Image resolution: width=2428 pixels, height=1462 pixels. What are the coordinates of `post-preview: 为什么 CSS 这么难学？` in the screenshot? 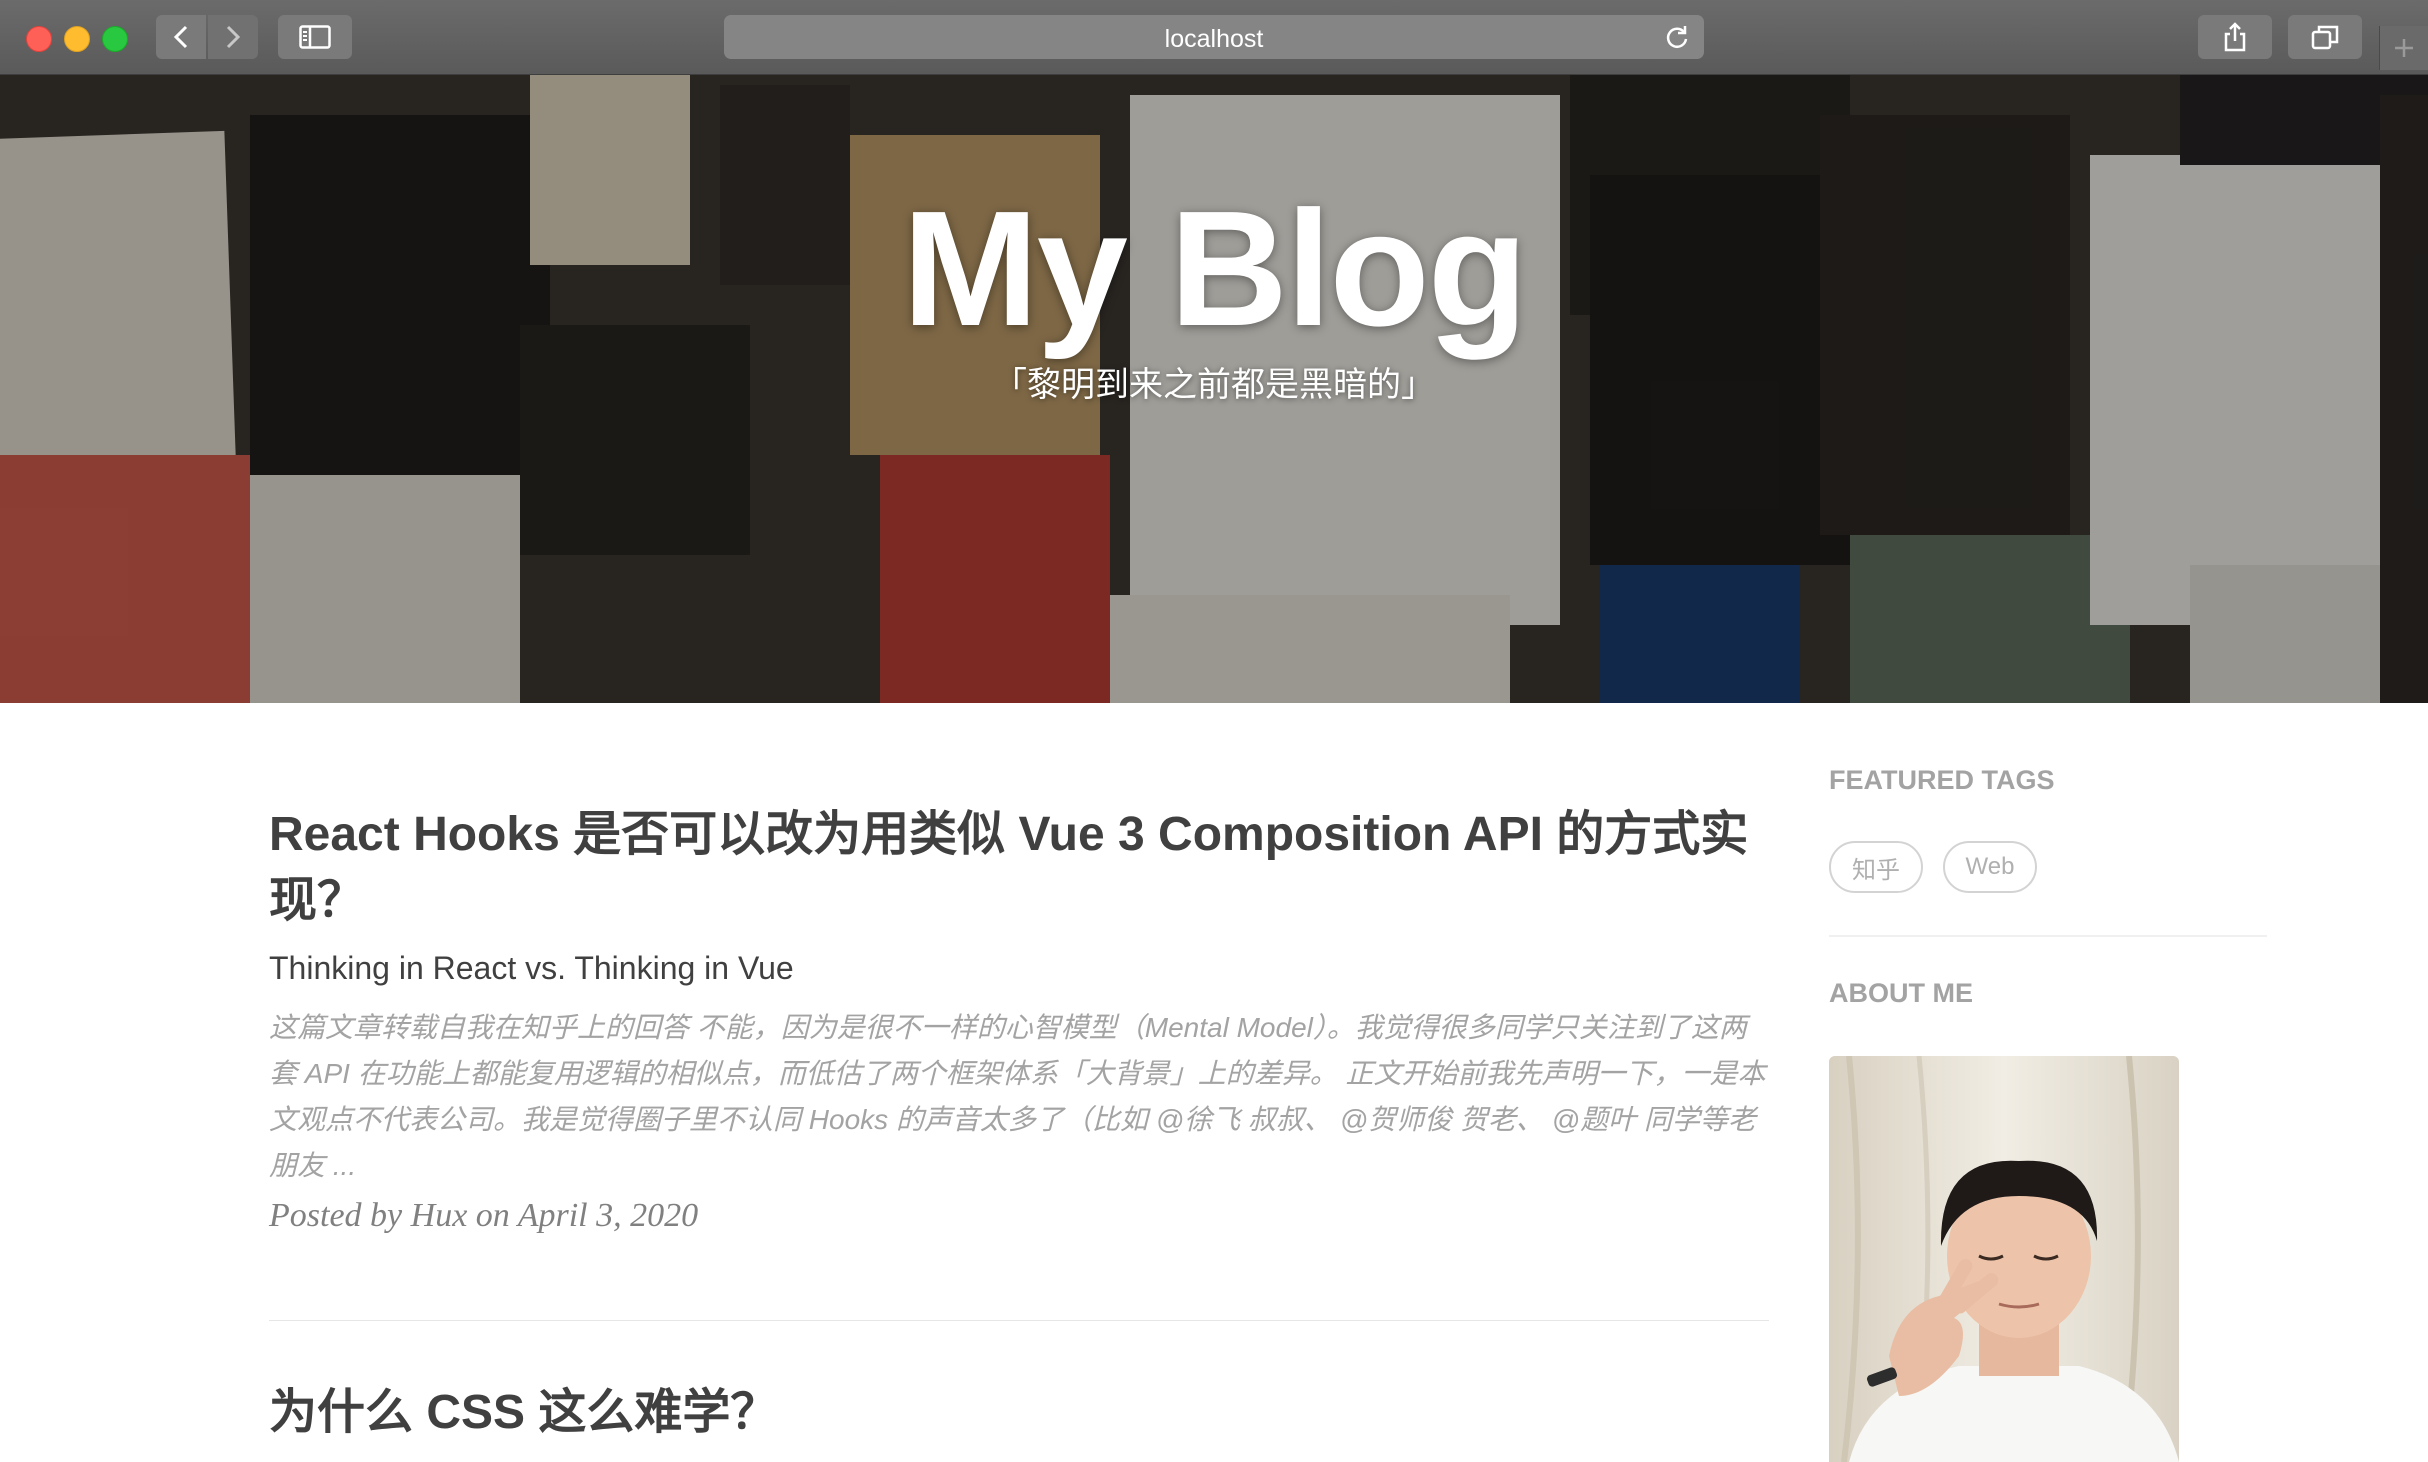 It's located at (1019, 1413).